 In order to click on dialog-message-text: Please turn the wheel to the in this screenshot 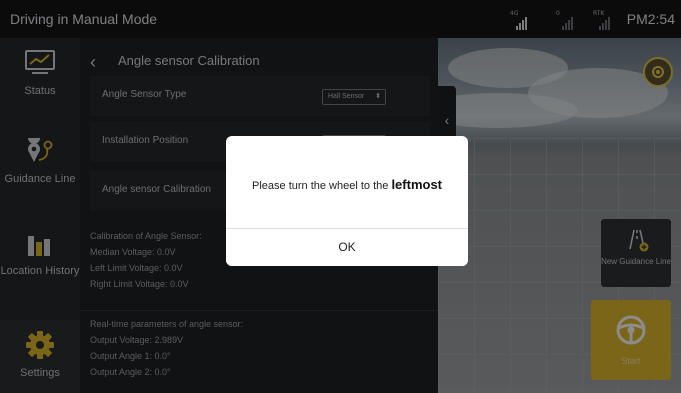, I will do `click(322, 186)`.